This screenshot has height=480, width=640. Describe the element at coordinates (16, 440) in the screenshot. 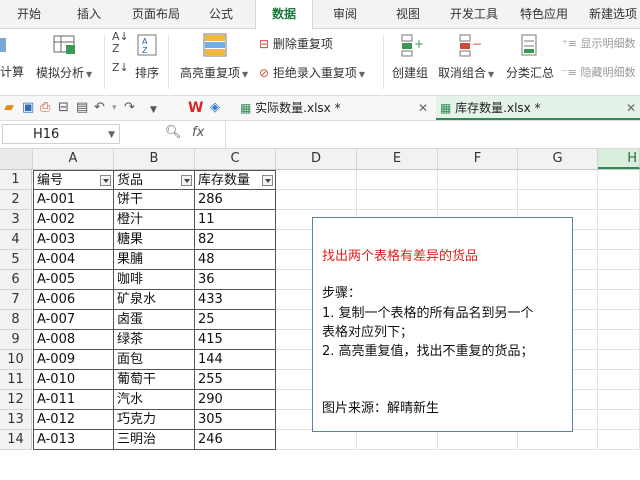

I see `row-header: 14` at that location.